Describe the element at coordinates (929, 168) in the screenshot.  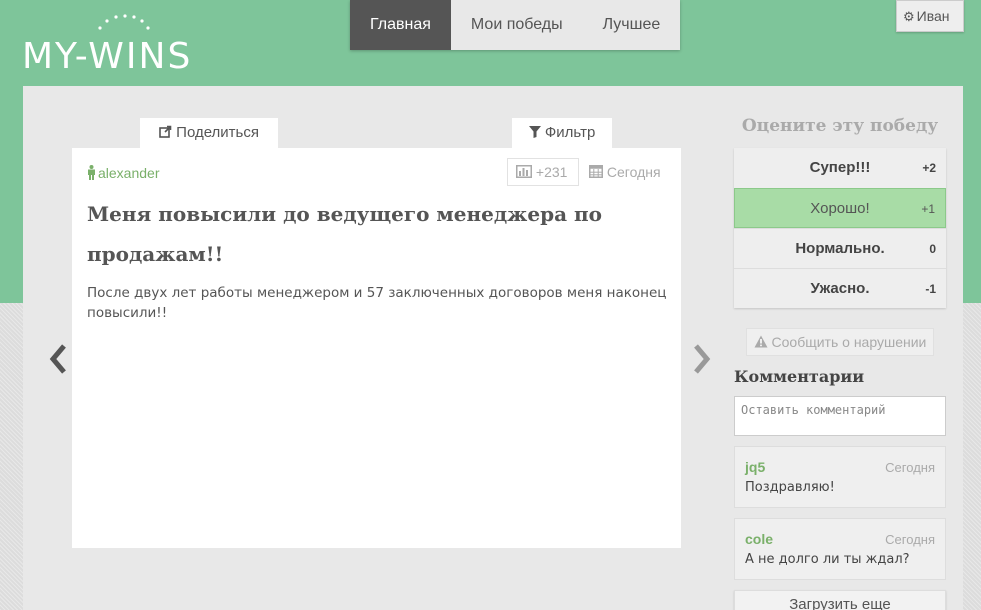
I see `rating-option-points: +2` at that location.